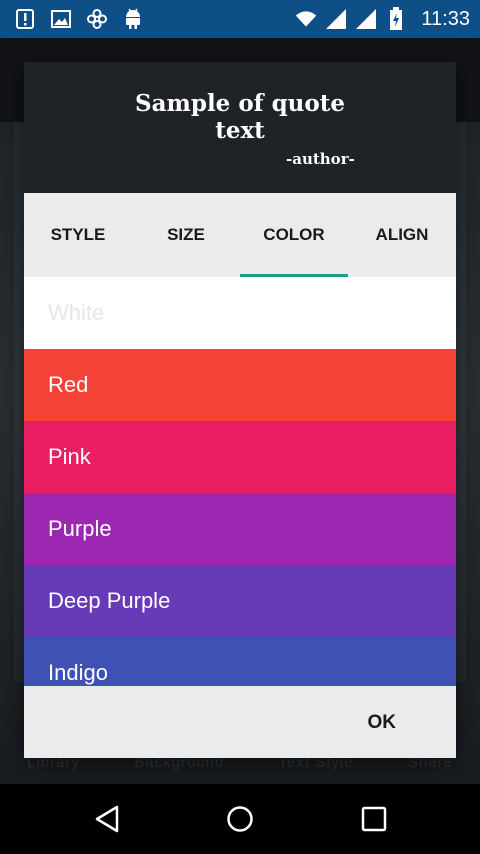 The image size is (480, 854). What do you see at coordinates (61, 19) in the screenshot?
I see `image-icon` at bounding box center [61, 19].